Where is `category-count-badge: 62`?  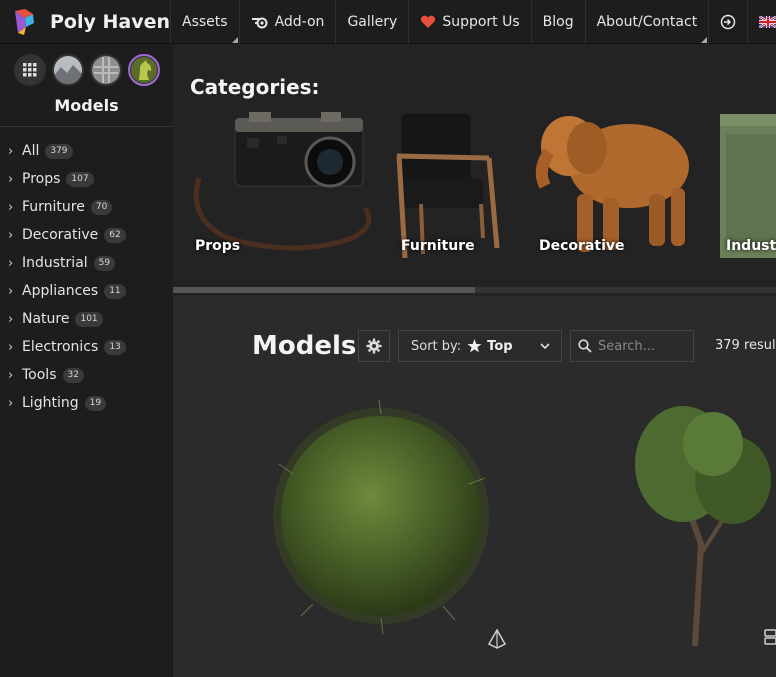
category-count-badge: 62 is located at coordinates (115, 235).